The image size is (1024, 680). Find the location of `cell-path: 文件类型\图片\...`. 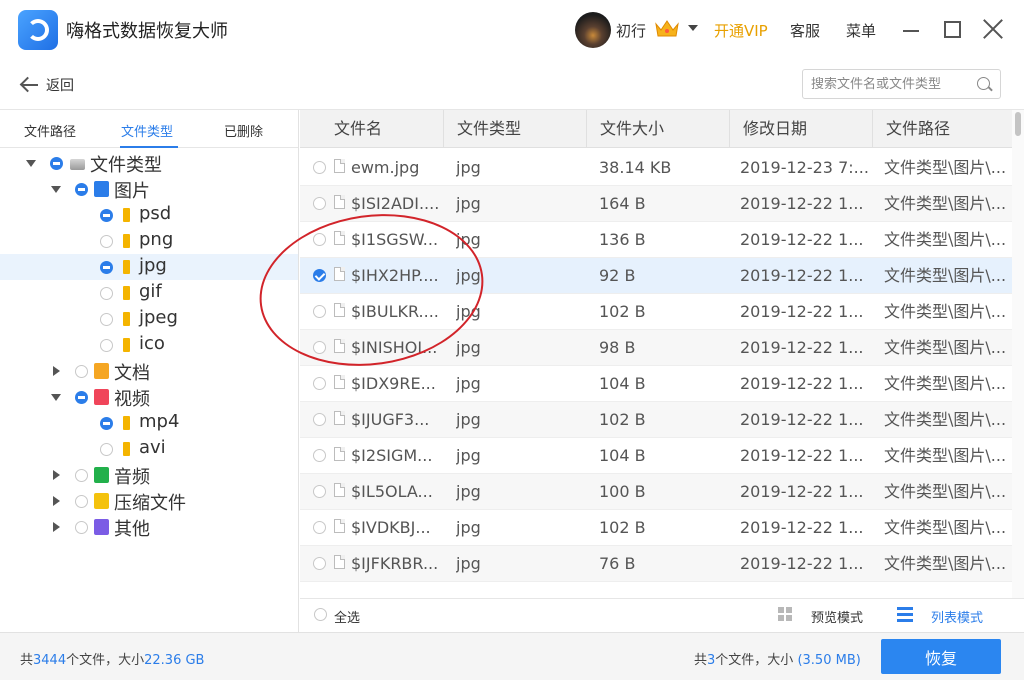

cell-path: 文件类型\图片\... is located at coordinates (945, 167).